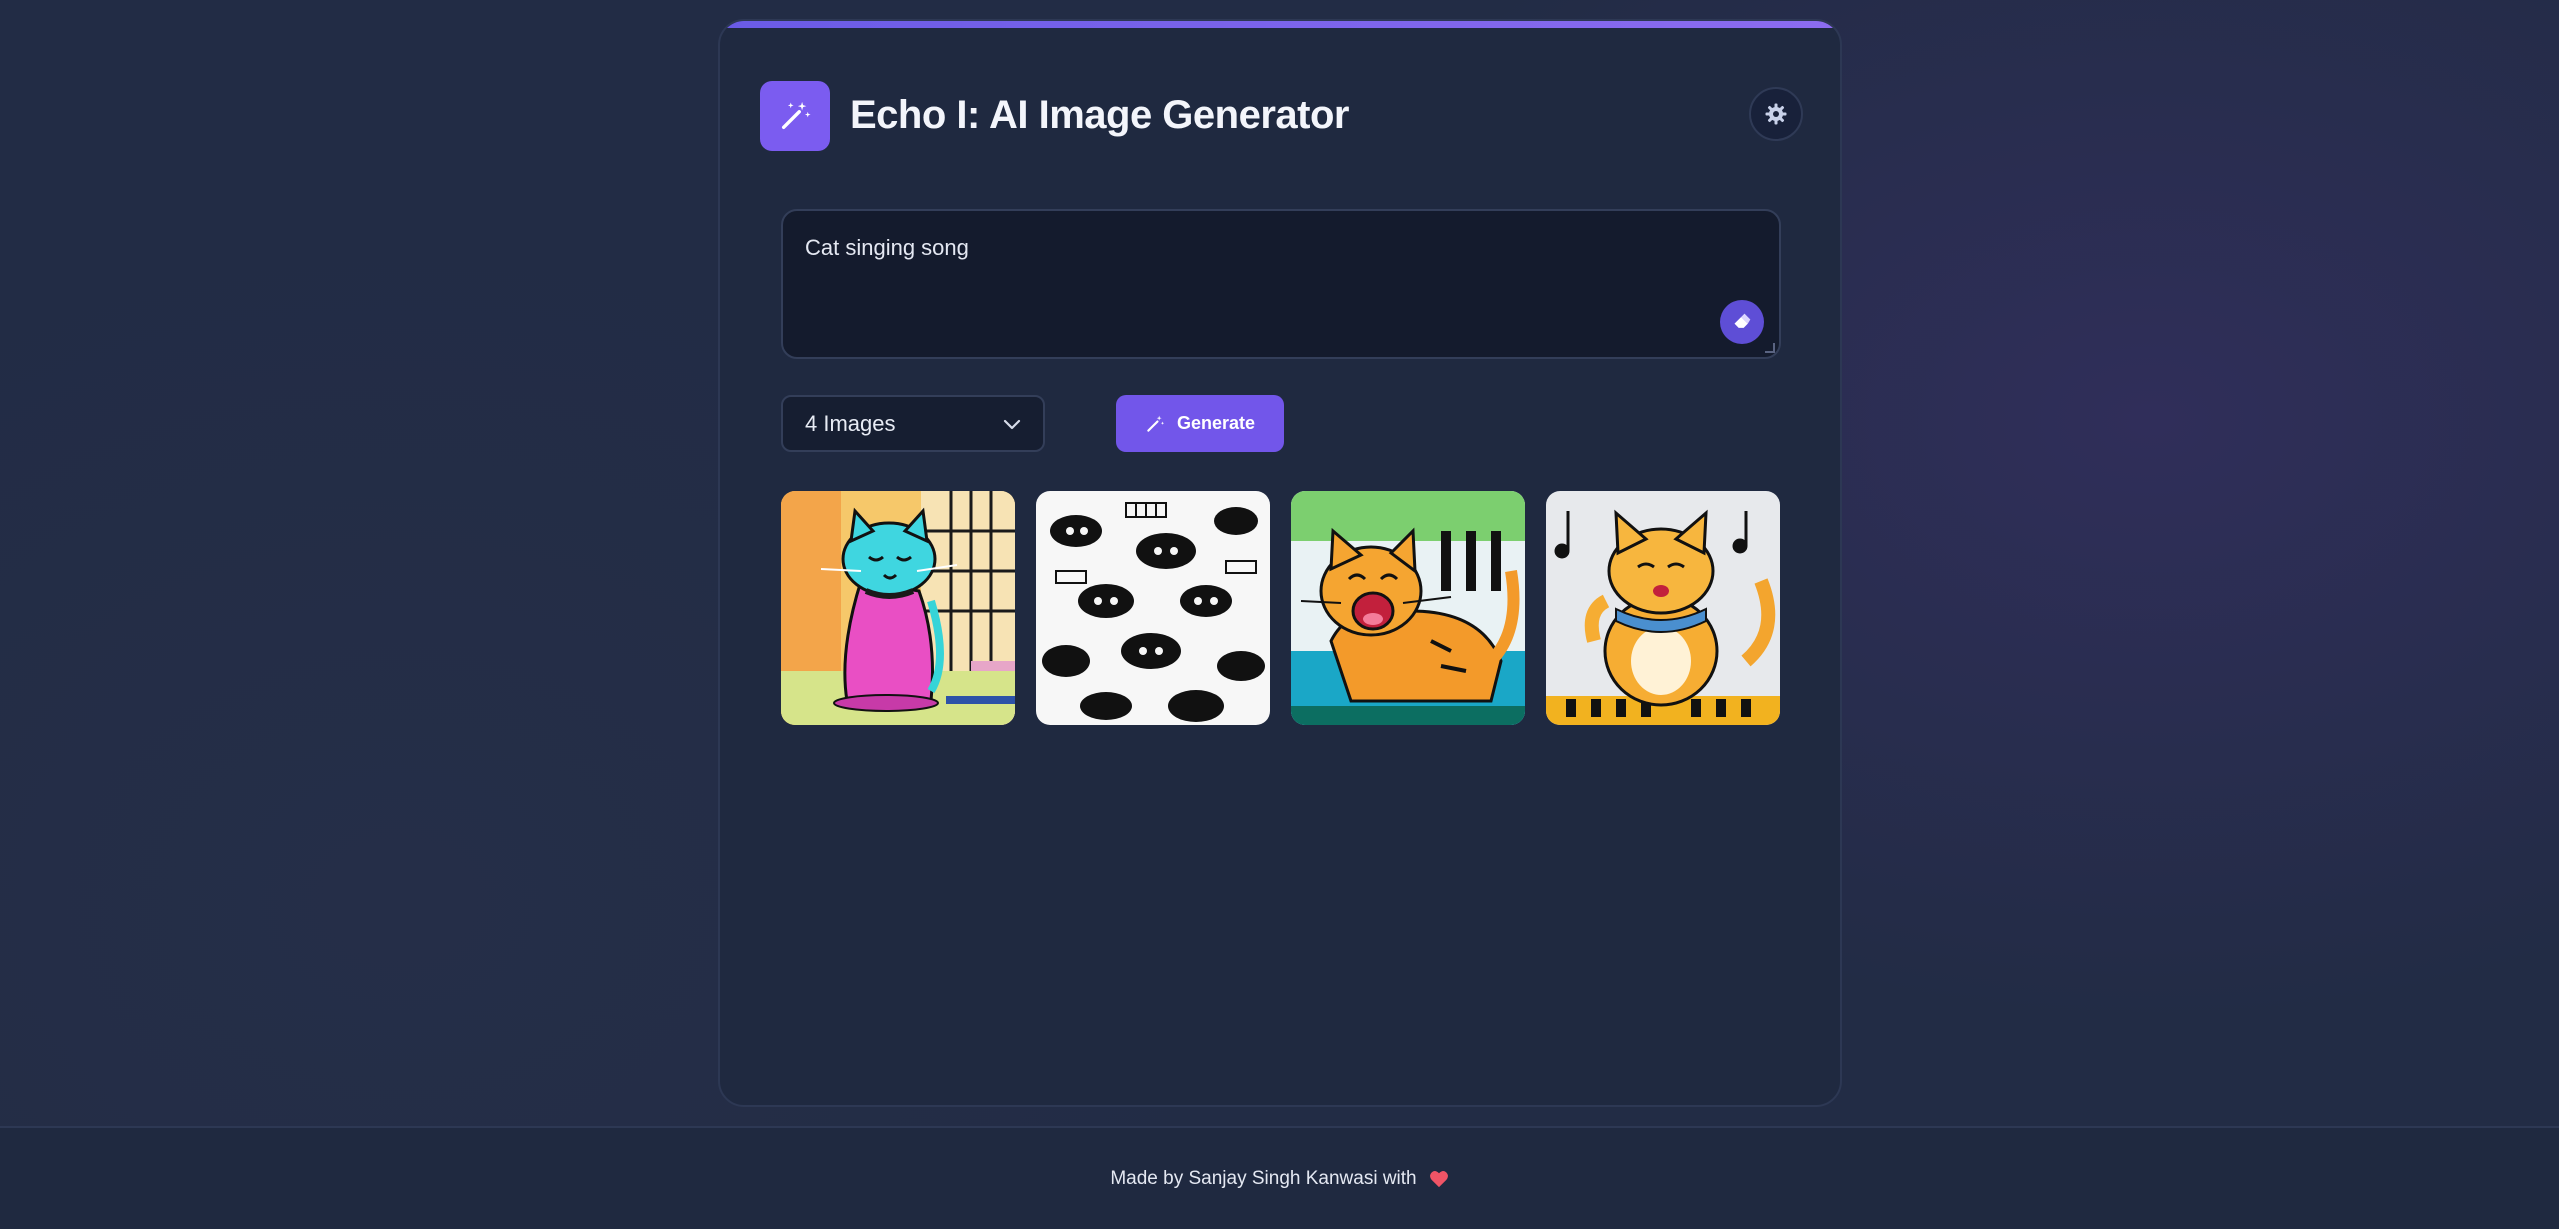  I want to click on image-gallery, so click(1281, 608).